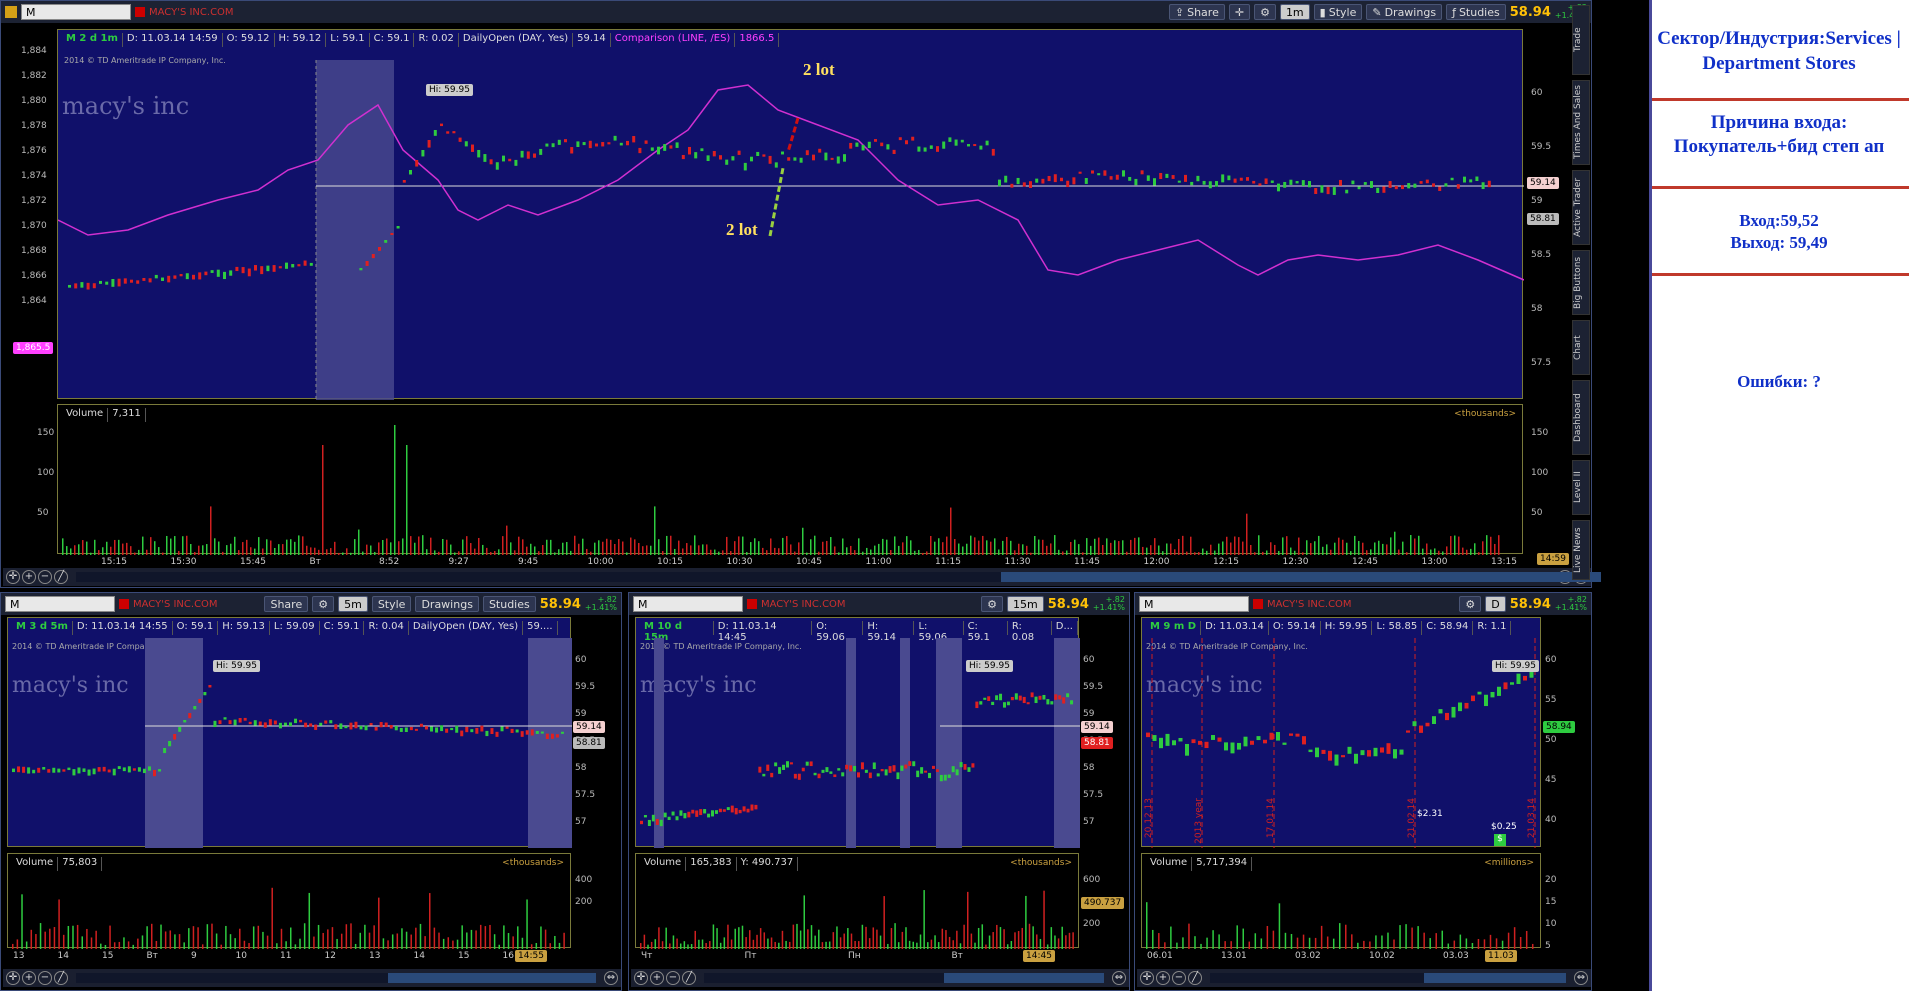 The width and height of the screenshot is (1909, 991). Describe the element at coordinates (1581, 122) in the screenshot. I see `side-tab: Times And Sales` at that location.